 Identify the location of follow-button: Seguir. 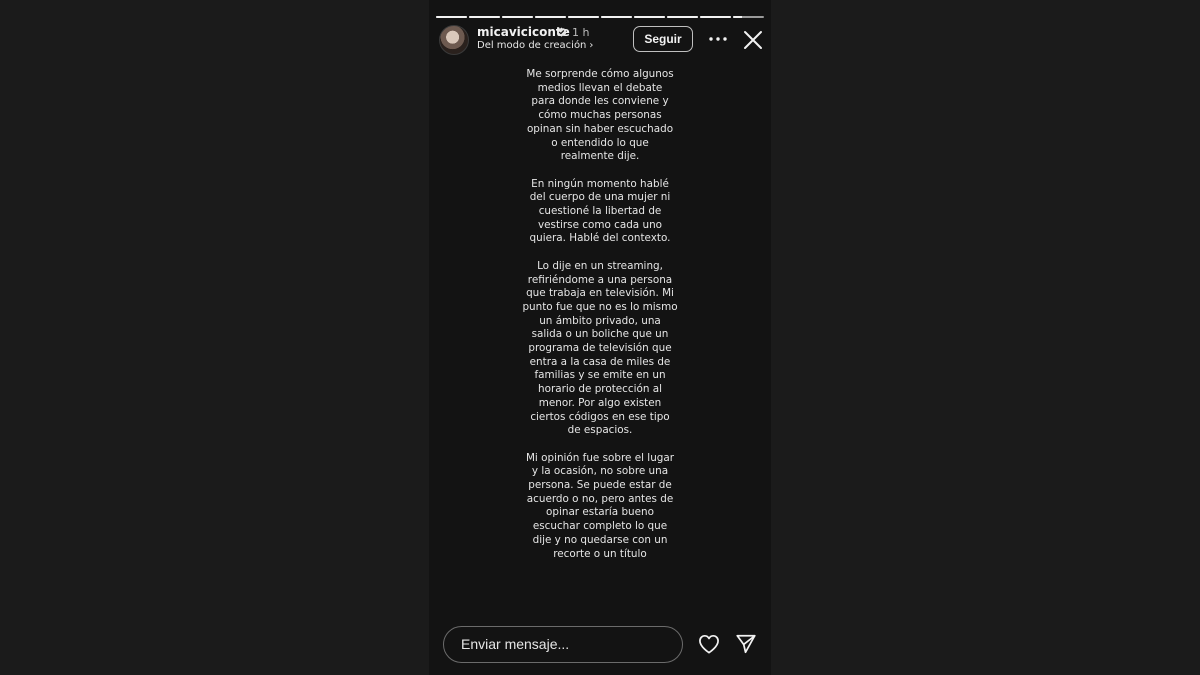
(663, 39).